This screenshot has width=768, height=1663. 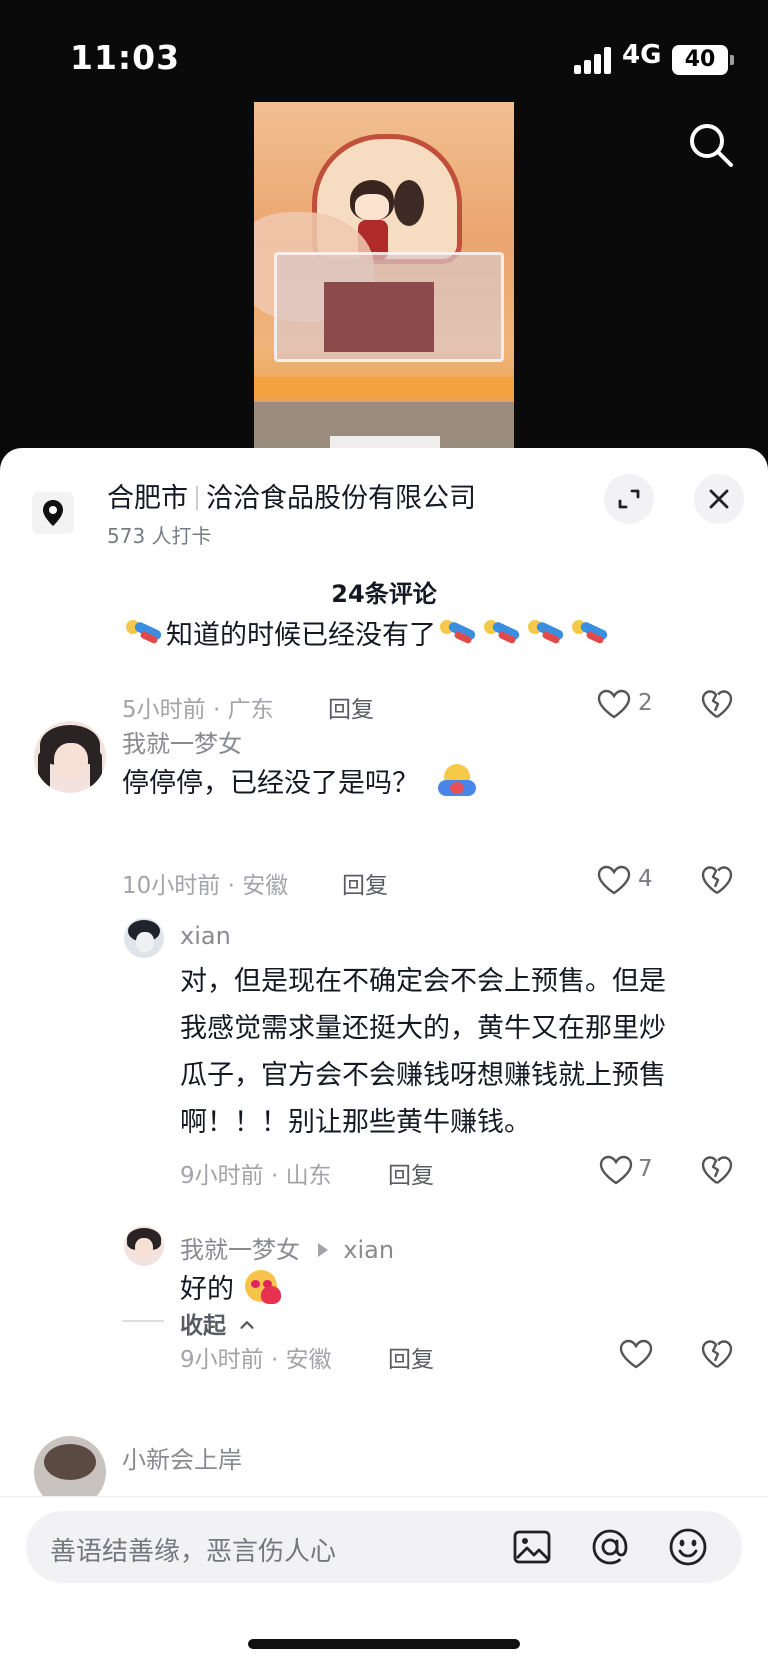 What do you see at coordinates (53, 513) in the screenshot?
I see `location-pin-icon` at bounding box center [53, 513].